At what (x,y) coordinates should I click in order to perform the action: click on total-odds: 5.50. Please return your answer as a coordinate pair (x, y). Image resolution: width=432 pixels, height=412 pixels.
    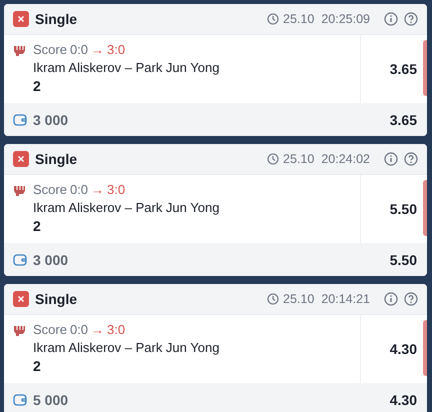
    Looking at the image, I should click on (403, 260).